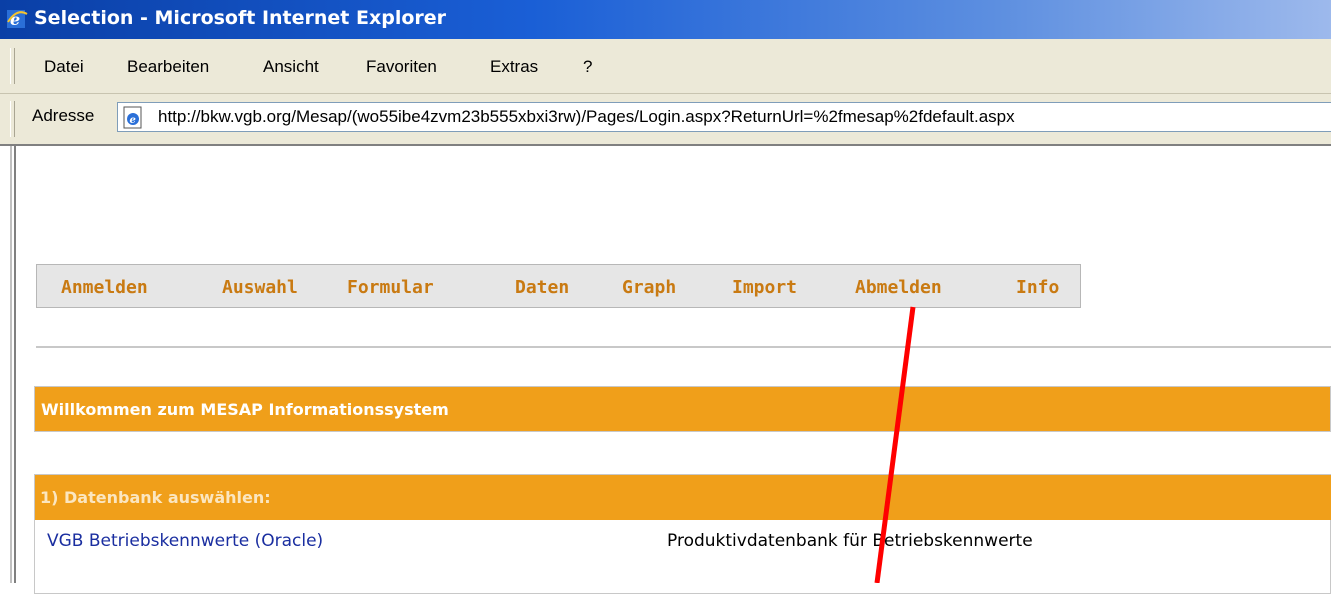 Image resolution: width=1331 pixels, height=594 pixels. I want to click on divider, so click(683, 347).